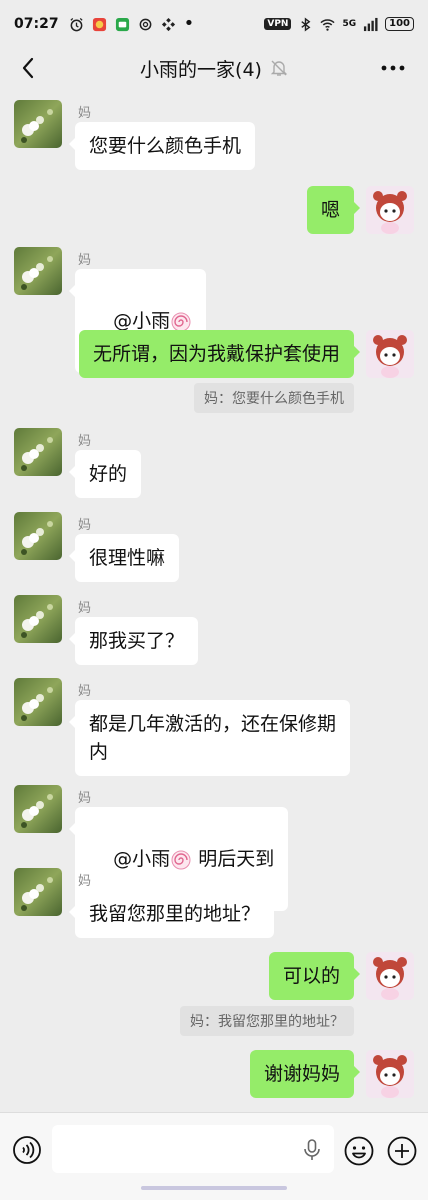  I want to click on mic-icon, so click(312, 1149).